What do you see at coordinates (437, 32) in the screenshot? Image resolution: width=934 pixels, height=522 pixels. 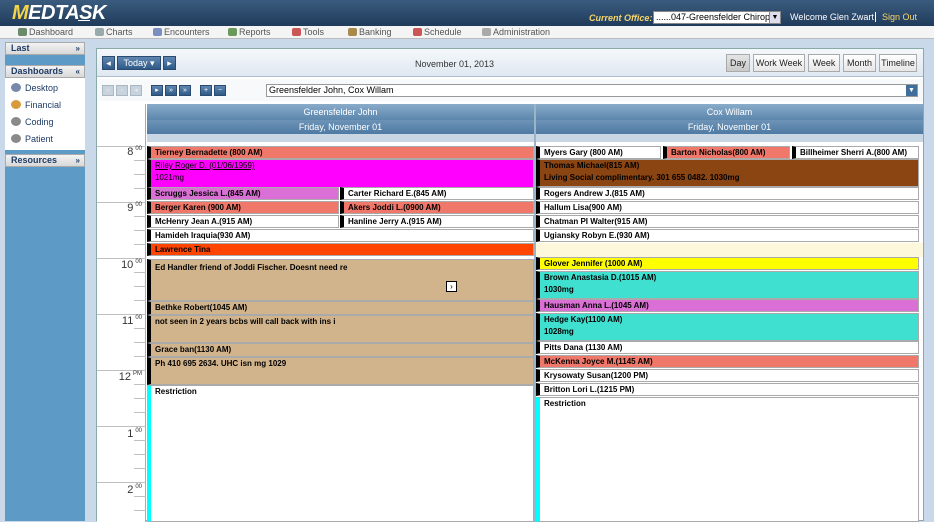 I see `menu-schedule: Schedule` at bounding box center [437, 32].